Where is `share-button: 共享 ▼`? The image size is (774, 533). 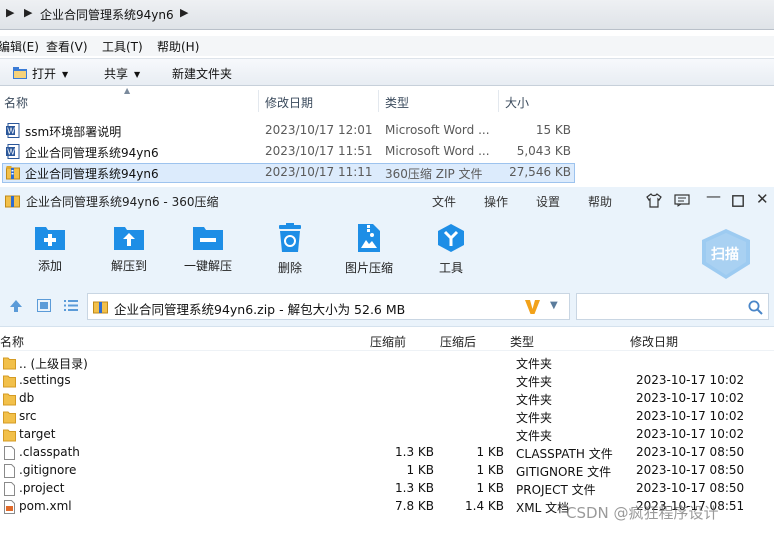 share-button: 共享 ▼ is located at coordinates (122, 73).